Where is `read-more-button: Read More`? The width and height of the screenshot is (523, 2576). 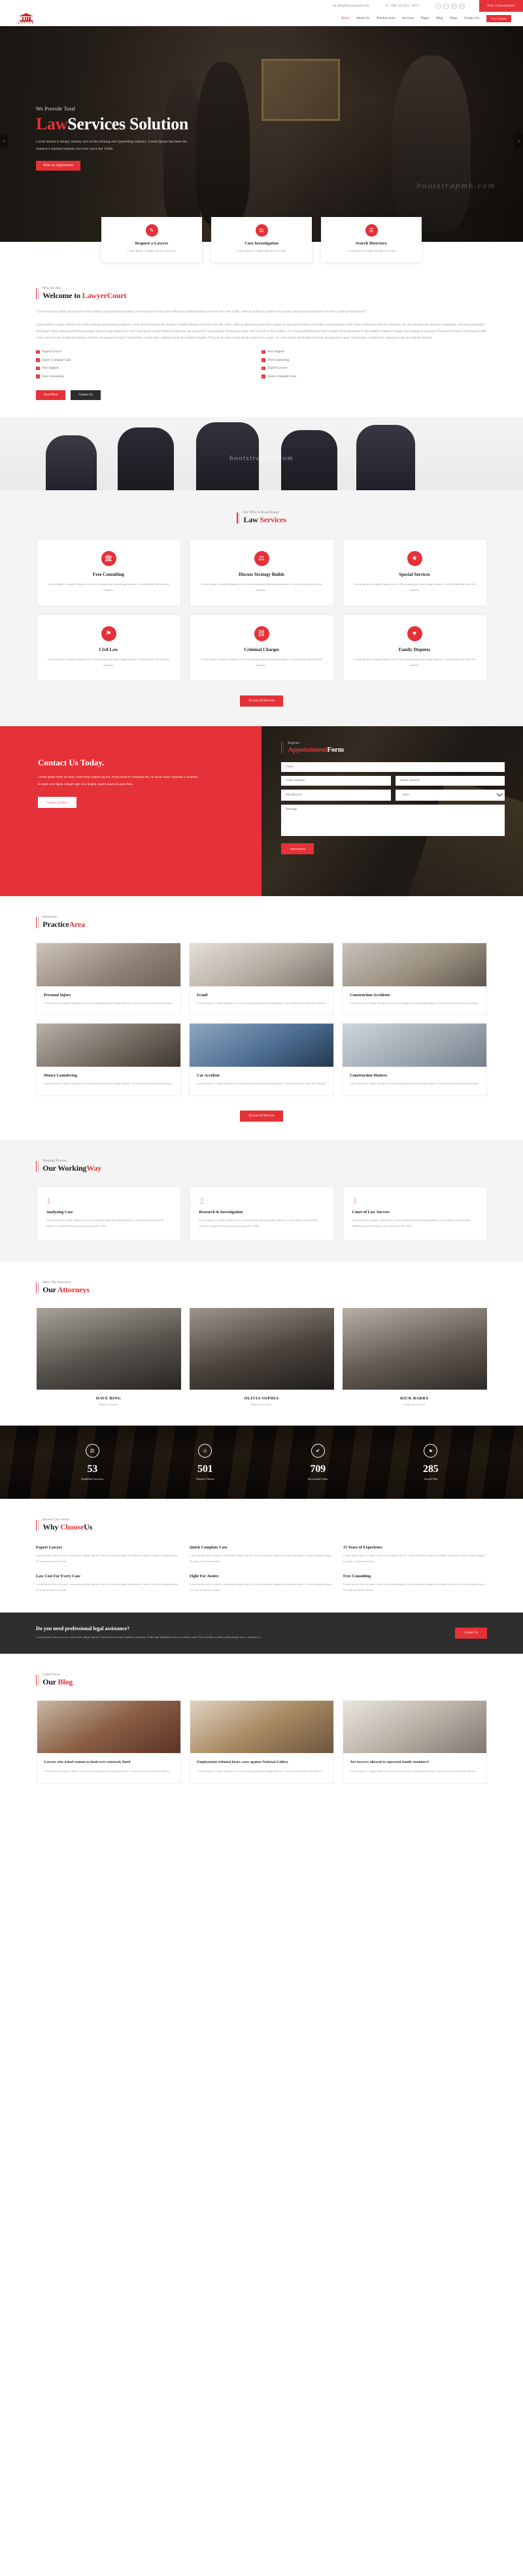
read-more-button: Read More is located at coordinates (51, 395).